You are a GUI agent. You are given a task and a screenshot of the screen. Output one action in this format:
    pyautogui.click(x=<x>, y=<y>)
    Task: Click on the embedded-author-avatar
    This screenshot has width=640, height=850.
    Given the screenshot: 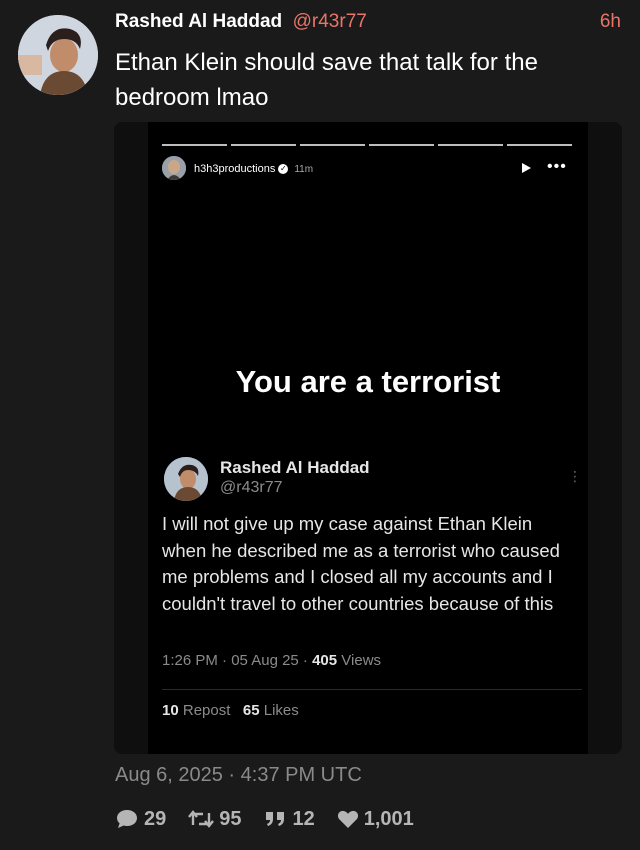 What is the action you would take?
    pyautogui.click(x=186, y=479)
    